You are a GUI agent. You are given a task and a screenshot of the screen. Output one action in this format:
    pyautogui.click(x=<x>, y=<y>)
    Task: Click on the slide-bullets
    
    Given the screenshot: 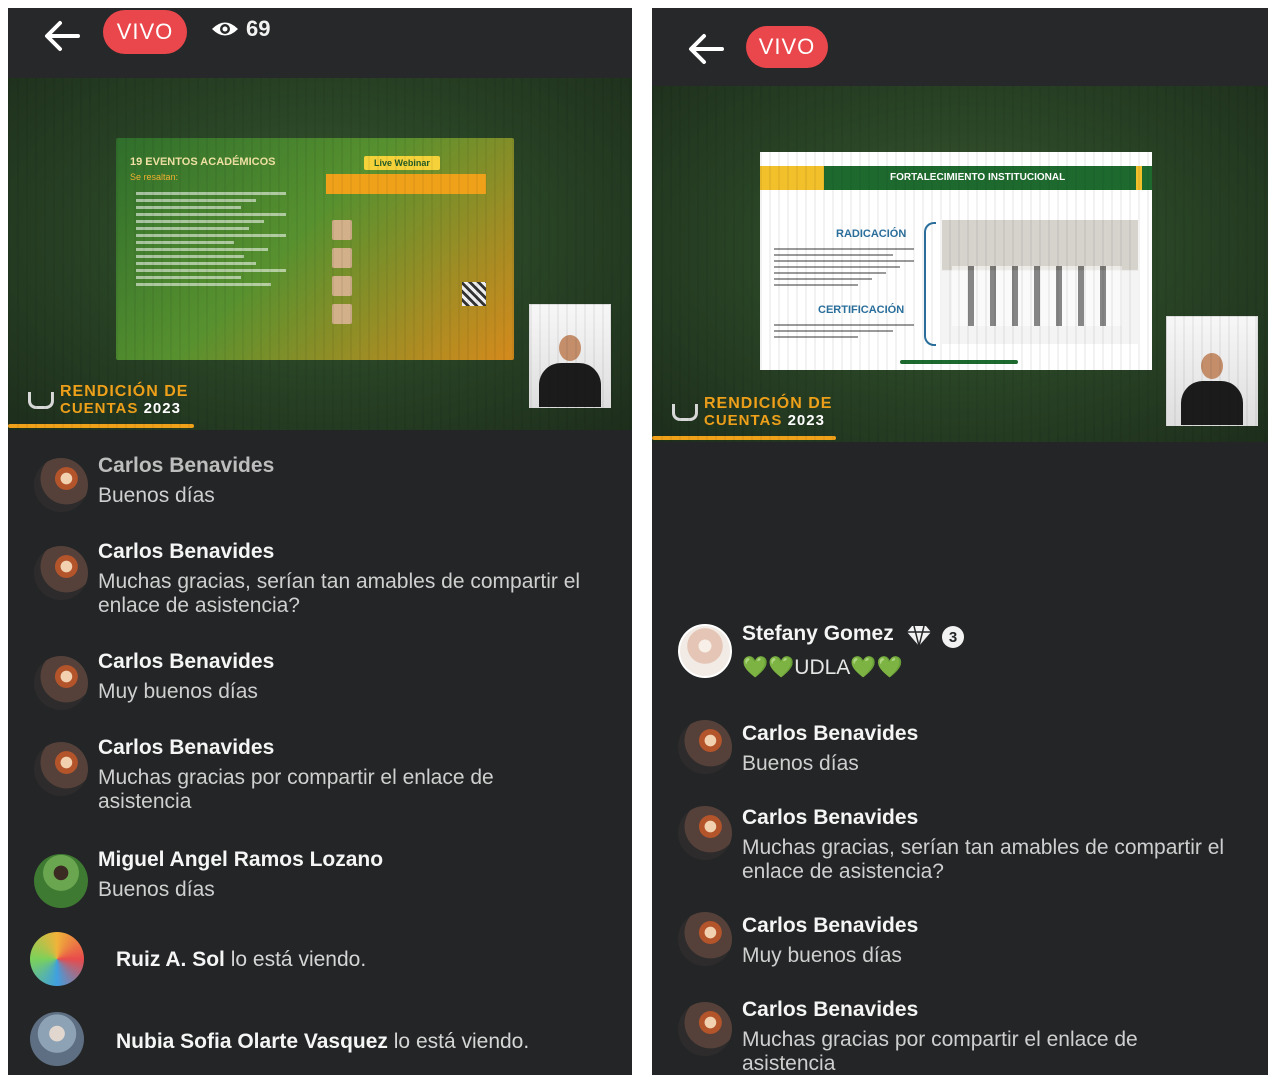 What is the action you would take?
    pyautogui.click(x=211, y=239)
    